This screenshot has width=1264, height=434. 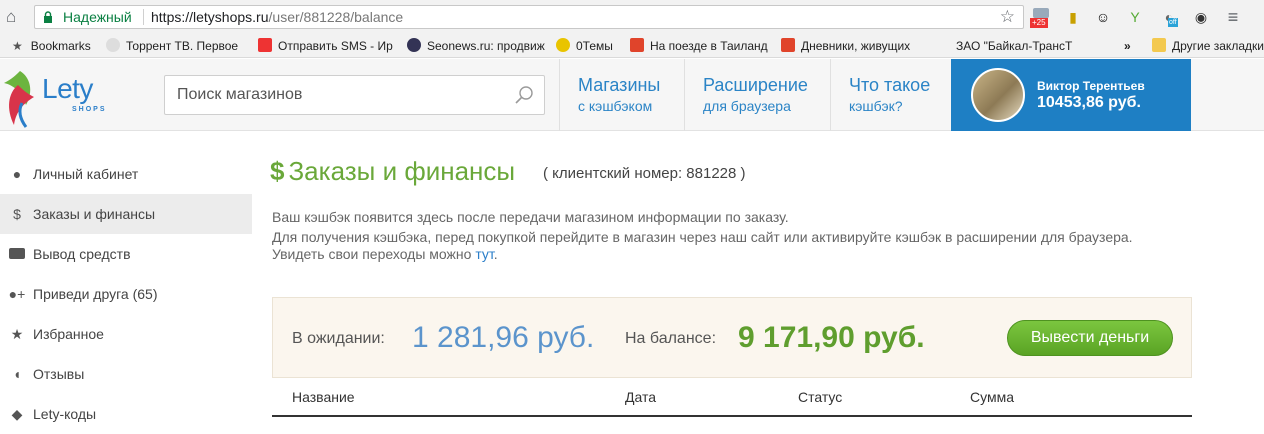 I want to click on url-text: https://letyshops.ru/user/881228/balance, so click(x=277, y=17).